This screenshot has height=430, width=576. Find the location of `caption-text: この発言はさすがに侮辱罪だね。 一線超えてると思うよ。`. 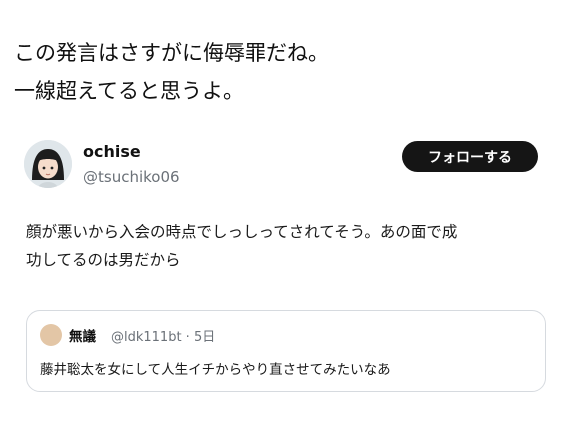

caption-text: この発言はさすがに侮辱罪だね。 一線超えてると思うよ。 is located at coordinates (171, 72).